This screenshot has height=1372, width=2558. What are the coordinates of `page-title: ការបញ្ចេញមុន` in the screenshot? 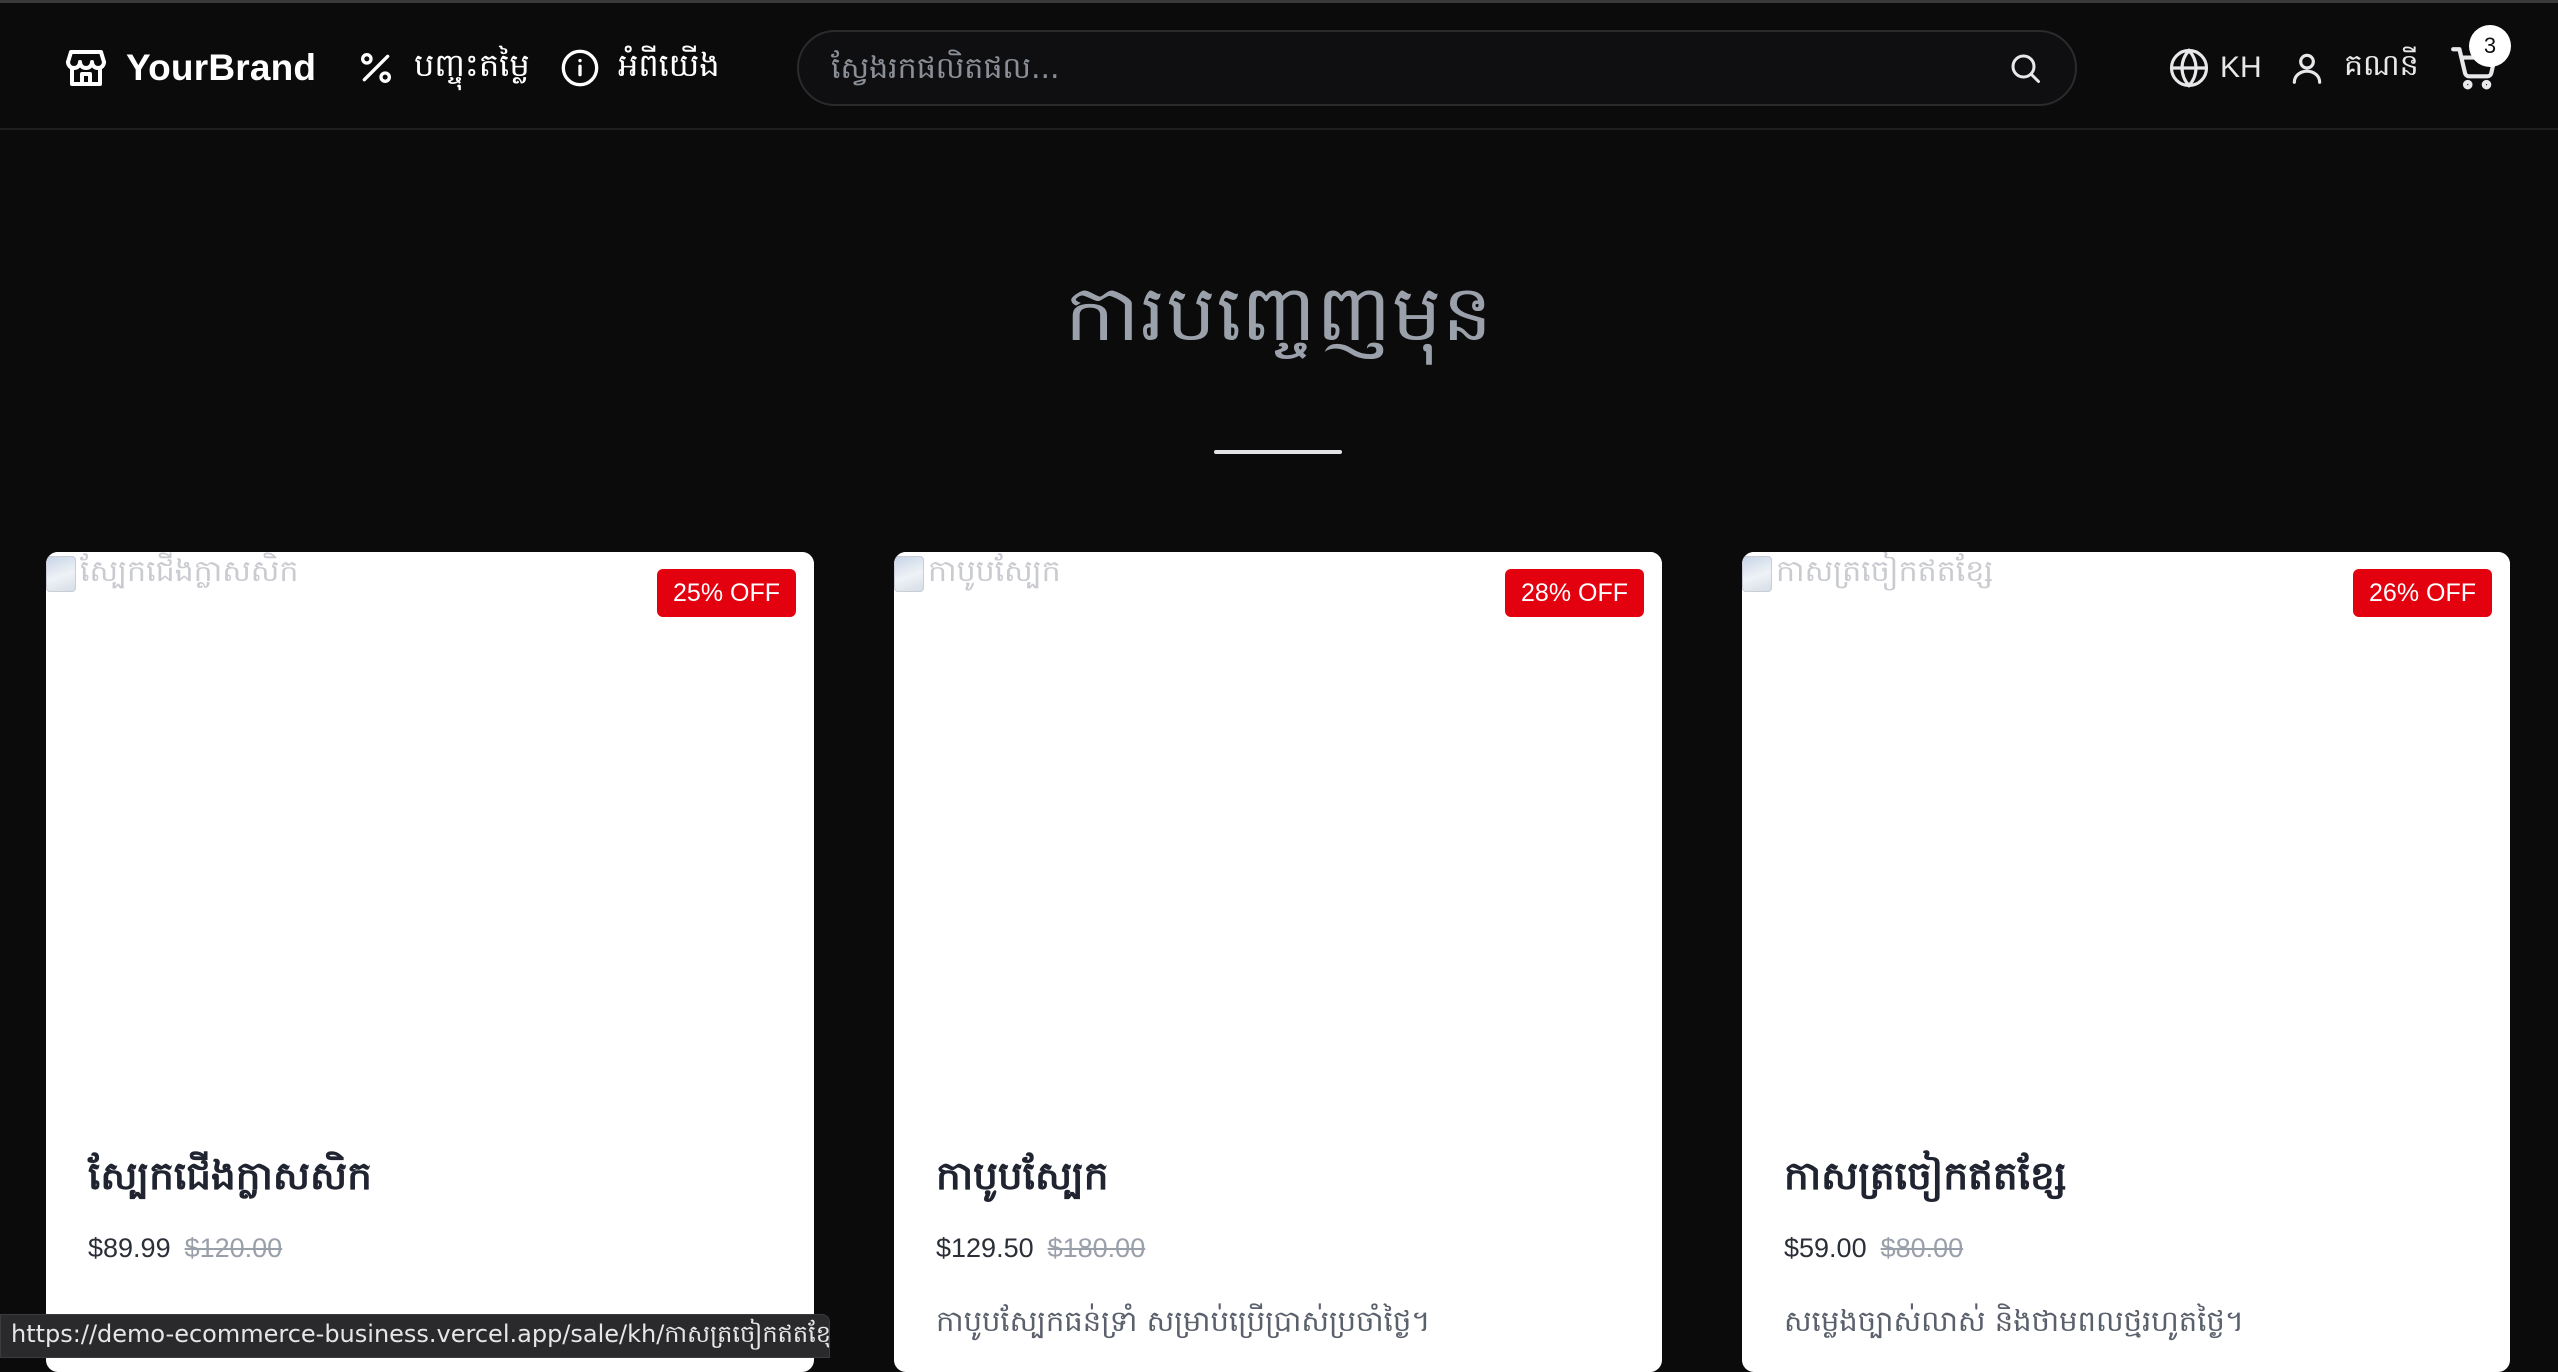 It's located at (1279, 314).